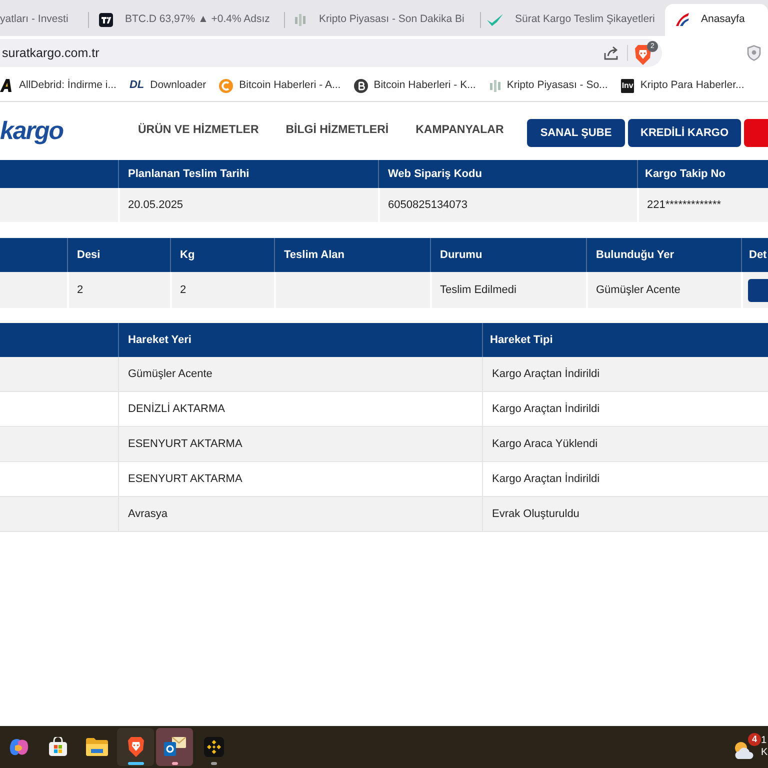 This screenshot has width=768, height=768. Describe the element at coordinates (495, 20) in the screenshot. I see `checkmark-logo-icon` at that location.